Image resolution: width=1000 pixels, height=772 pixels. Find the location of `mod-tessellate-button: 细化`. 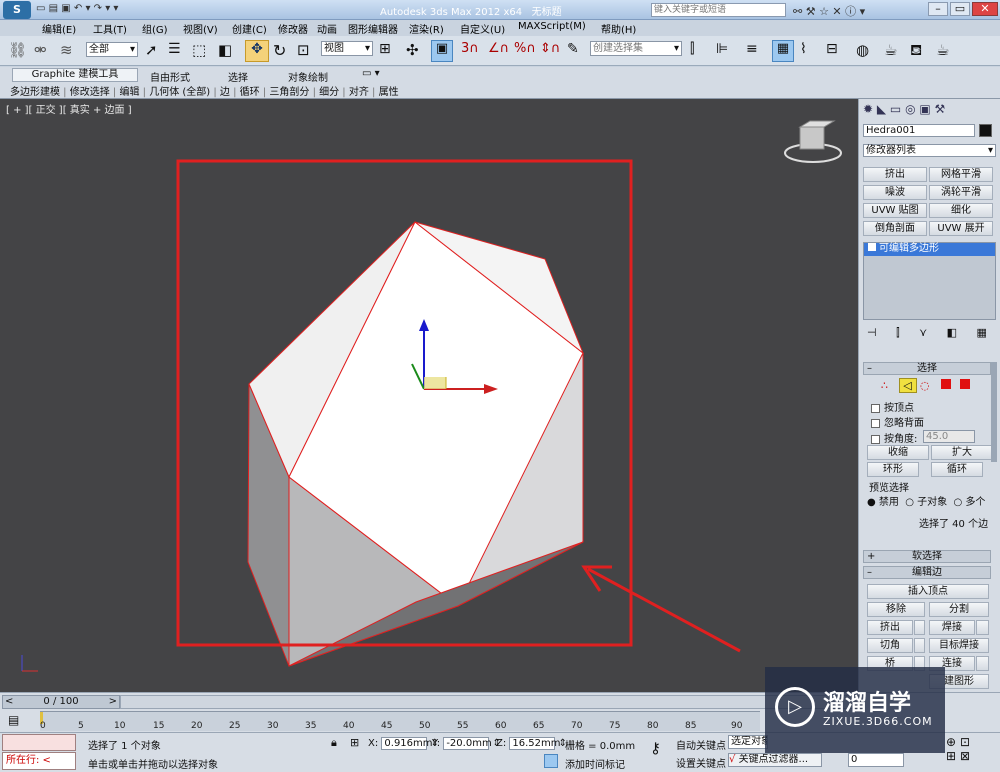

mod-tessellate-button: 细化 is located at coordinates (961, 210).